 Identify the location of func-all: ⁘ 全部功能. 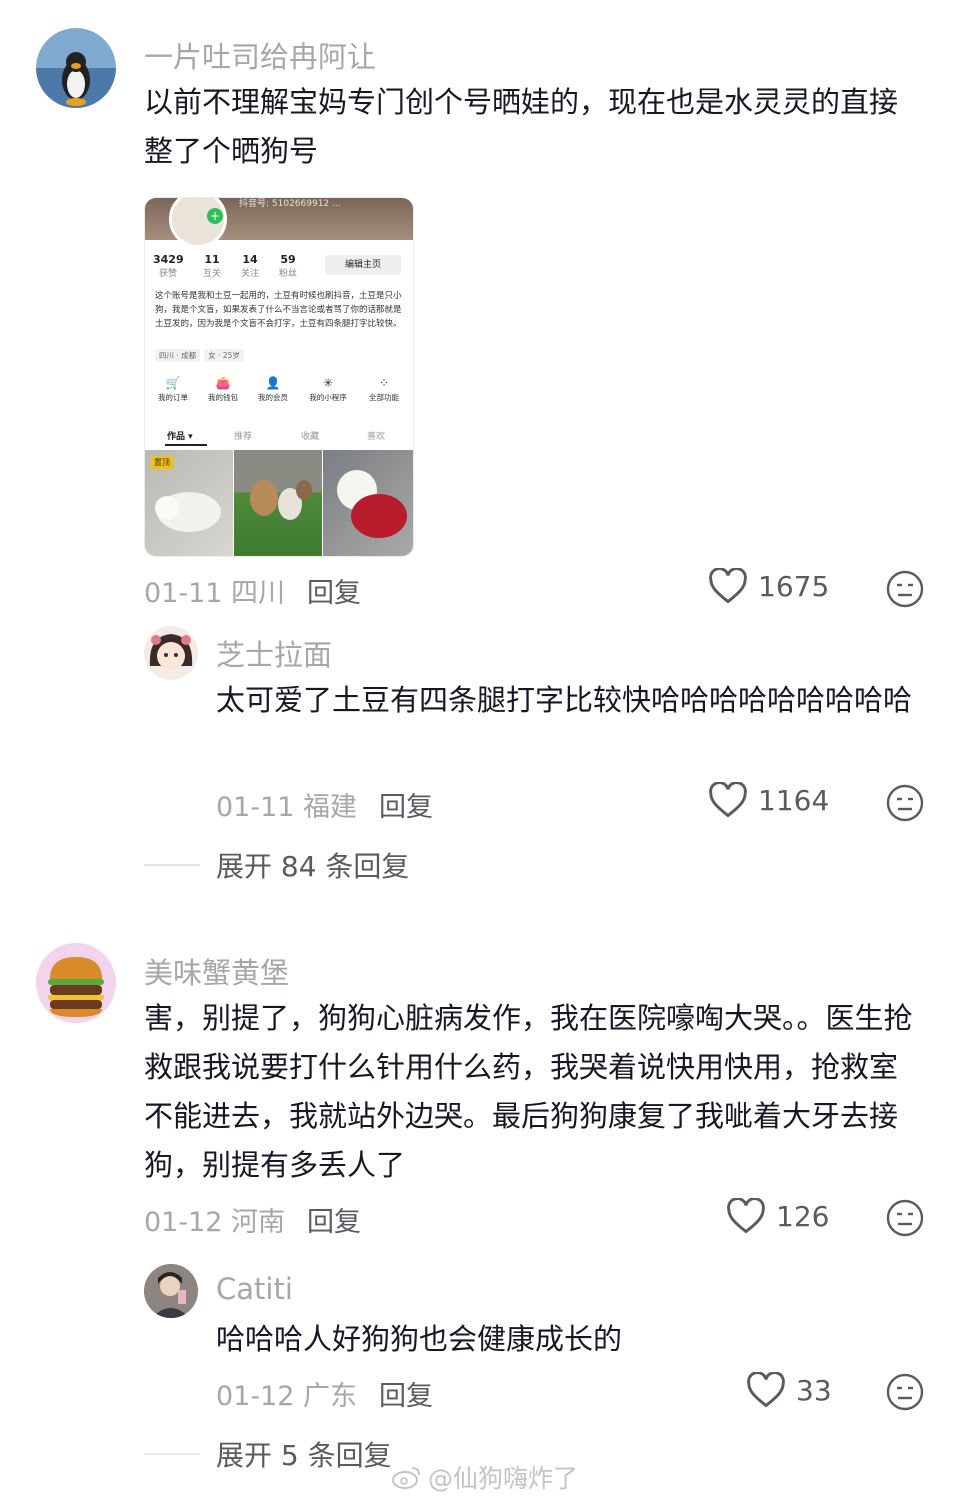
(384, 389).